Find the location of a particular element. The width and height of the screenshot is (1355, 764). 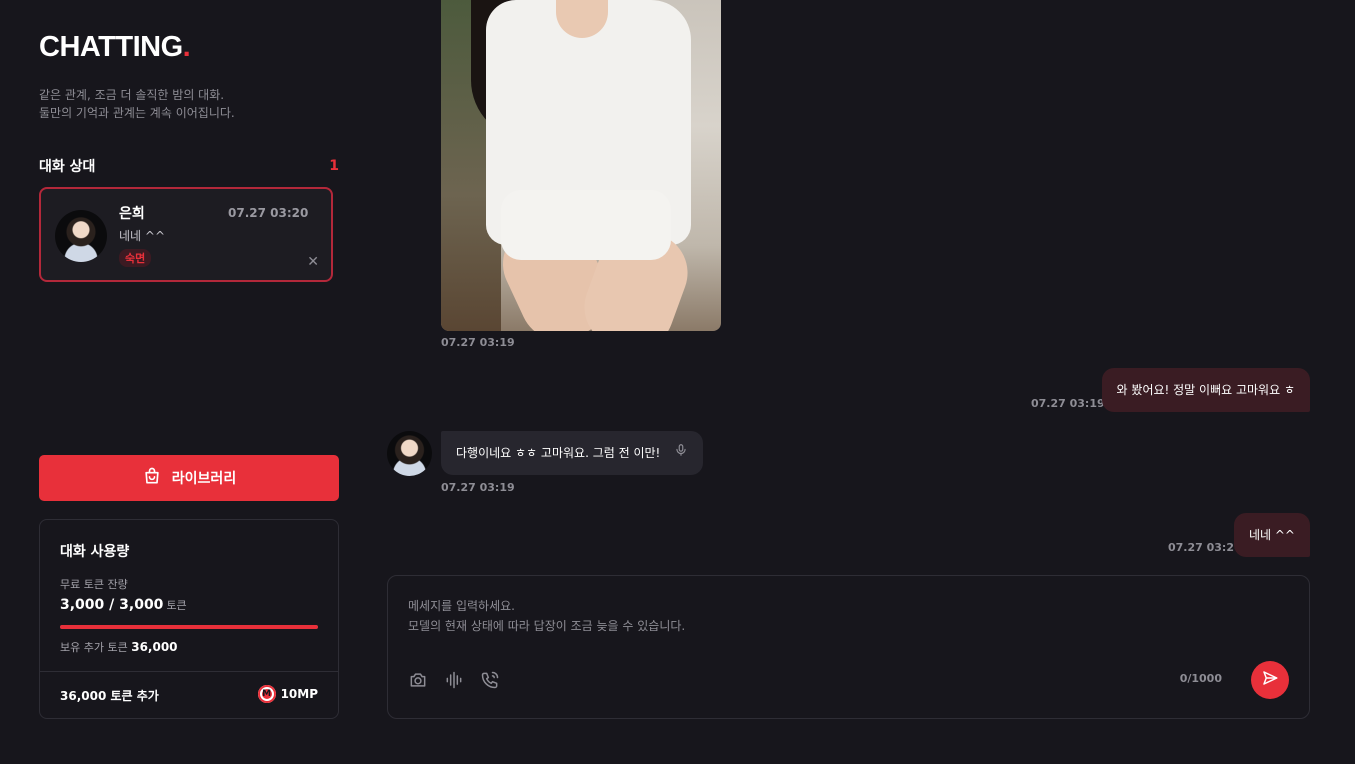

send-button is located at coordinates (1270, 680).